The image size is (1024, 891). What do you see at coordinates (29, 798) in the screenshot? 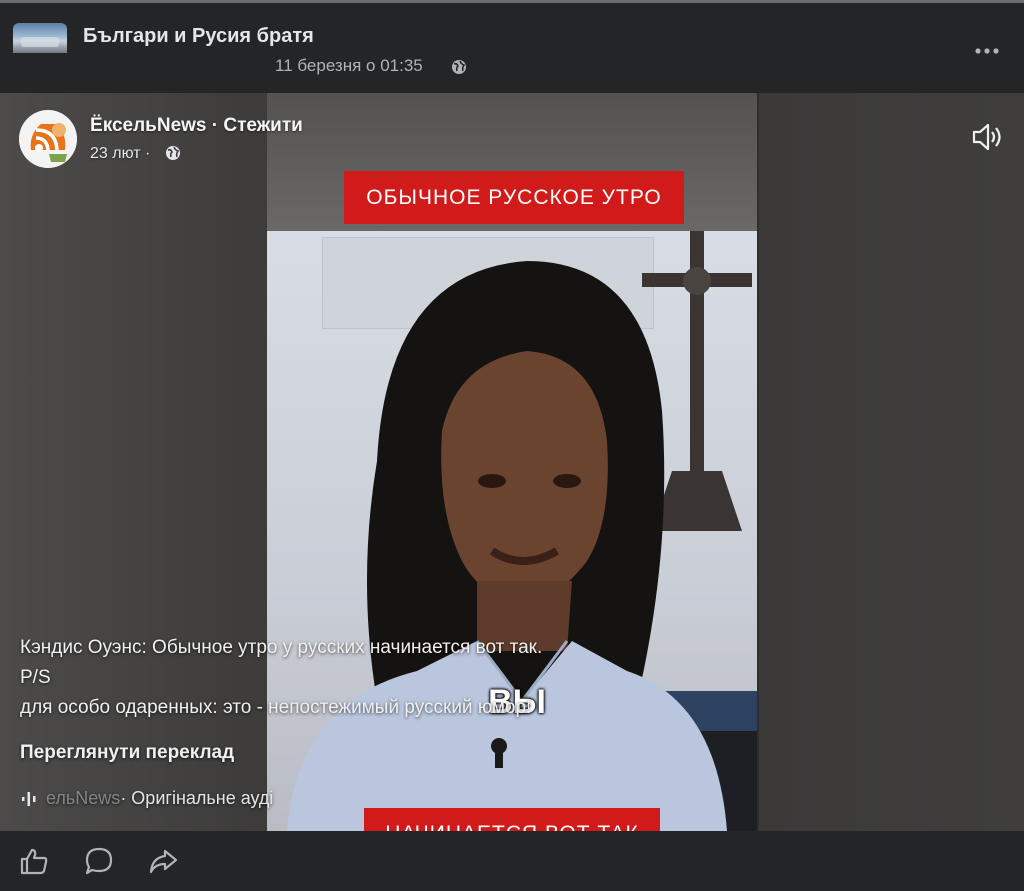
I see `audio-wave-icon` at bounding box center [29, 798].